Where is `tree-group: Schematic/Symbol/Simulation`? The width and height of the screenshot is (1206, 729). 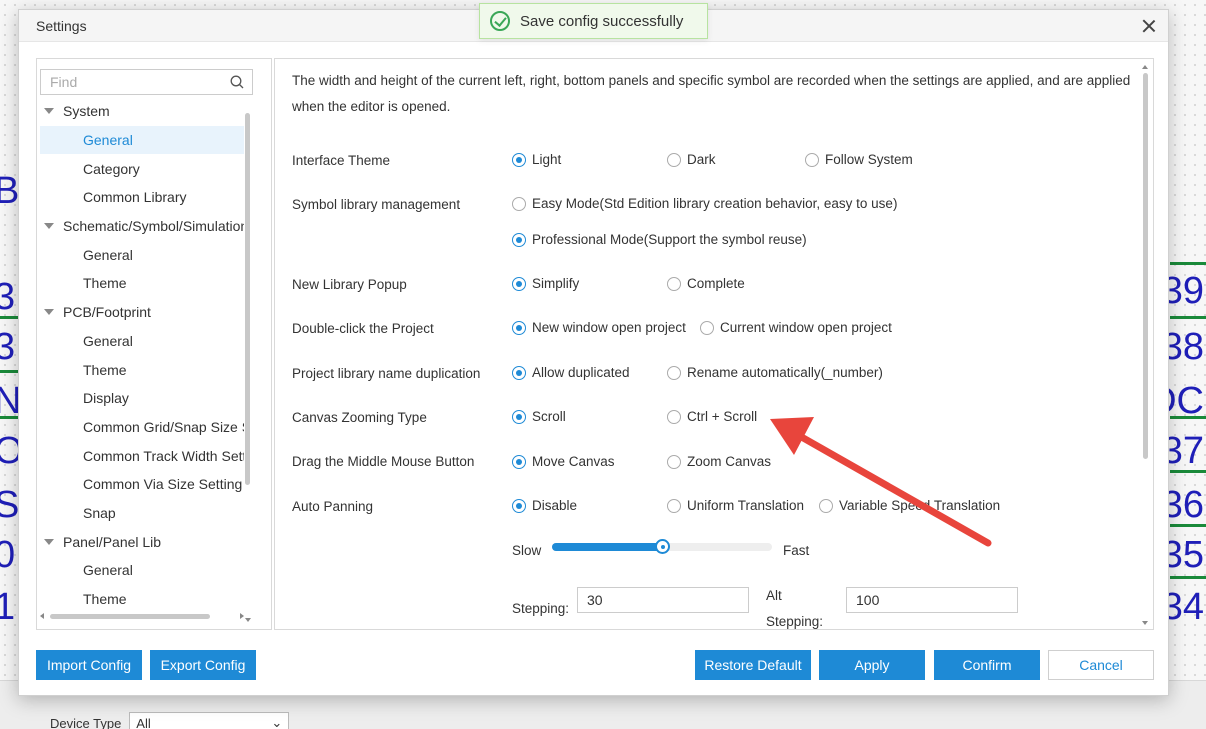
tree-group: Schematic/Symbol/Simulation is located at coordinates (142, 226).